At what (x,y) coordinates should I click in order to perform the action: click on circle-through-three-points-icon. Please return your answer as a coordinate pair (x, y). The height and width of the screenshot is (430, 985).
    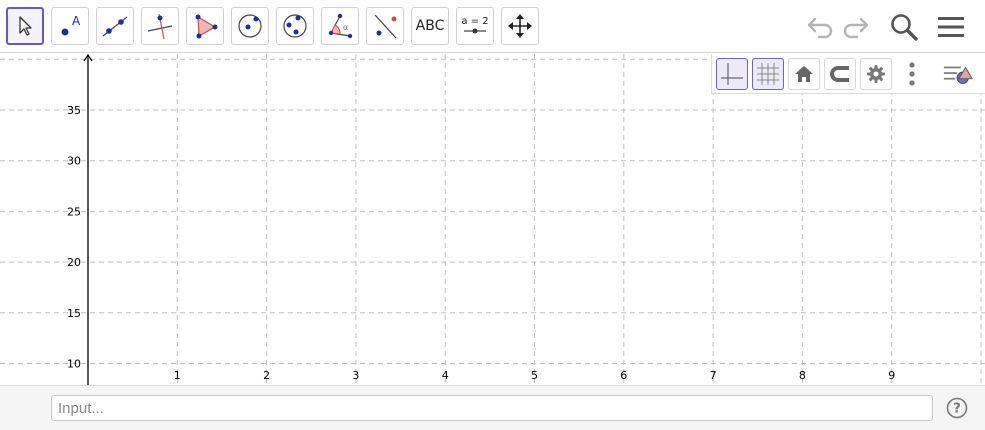
    Looking at the image, I should click on (295, 26).